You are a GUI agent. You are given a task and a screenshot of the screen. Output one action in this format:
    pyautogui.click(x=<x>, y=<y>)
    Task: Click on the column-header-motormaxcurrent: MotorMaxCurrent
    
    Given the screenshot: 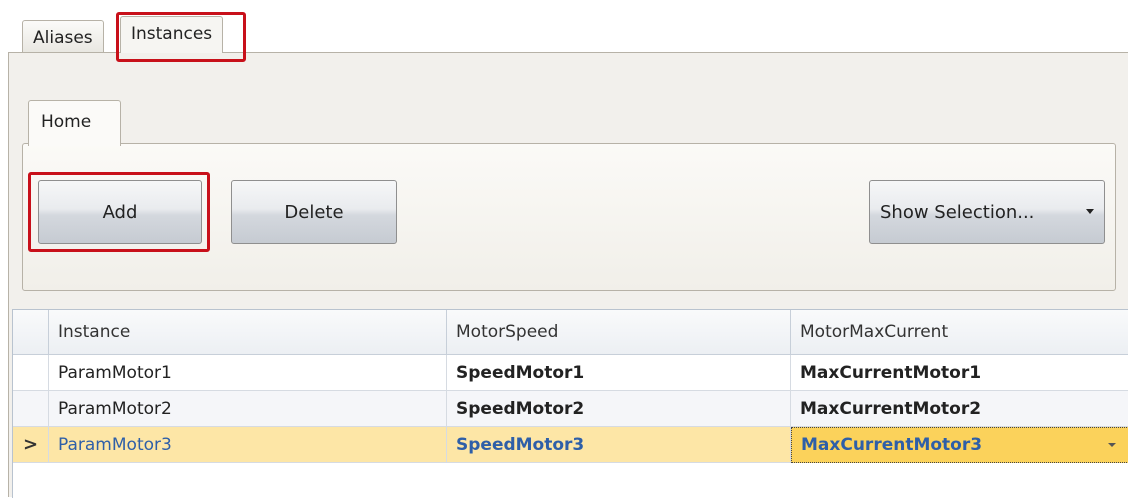 What is the action you would take?
    pyautogui.click(x=959, y=332)
    